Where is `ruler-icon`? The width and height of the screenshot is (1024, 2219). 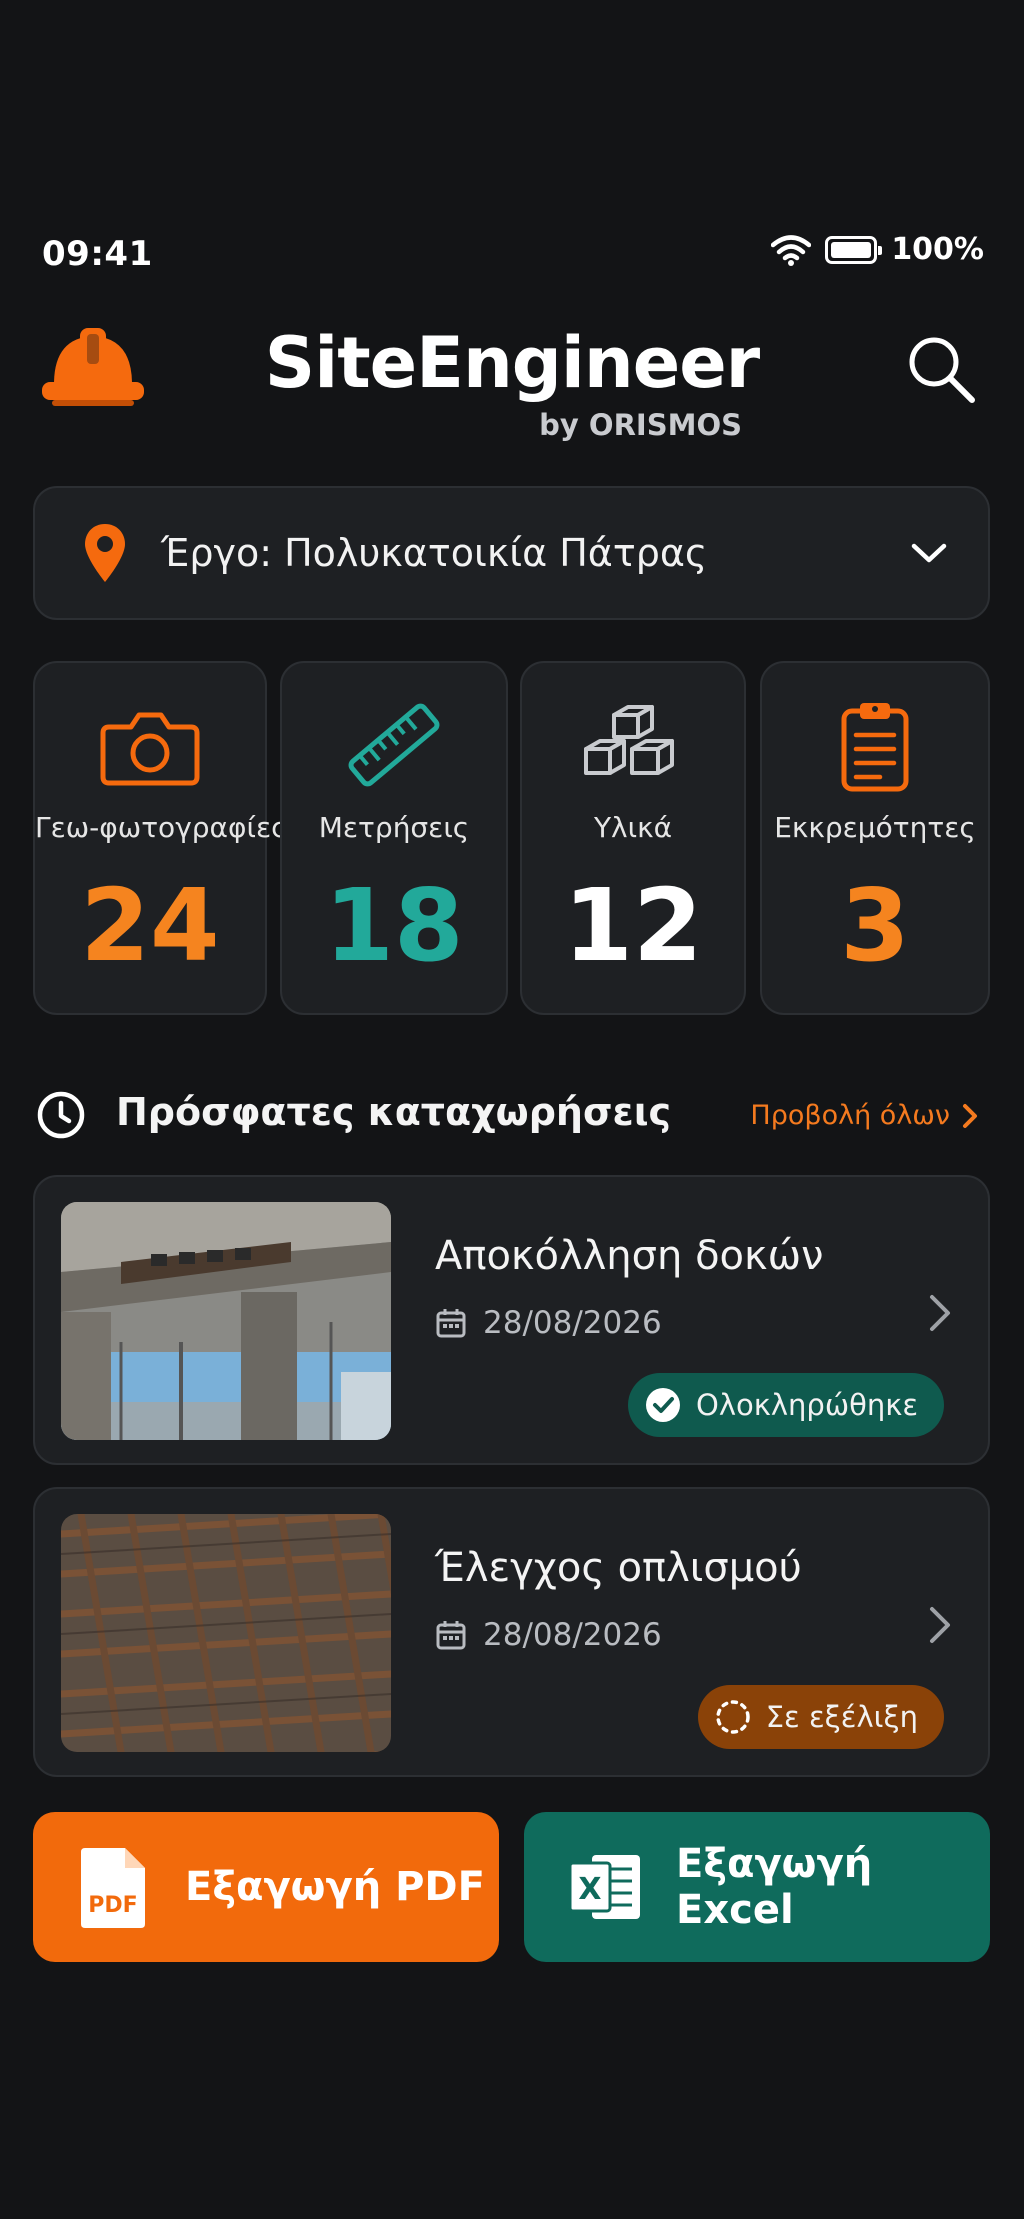 ruler-icon is located at coordinates (394, 745).